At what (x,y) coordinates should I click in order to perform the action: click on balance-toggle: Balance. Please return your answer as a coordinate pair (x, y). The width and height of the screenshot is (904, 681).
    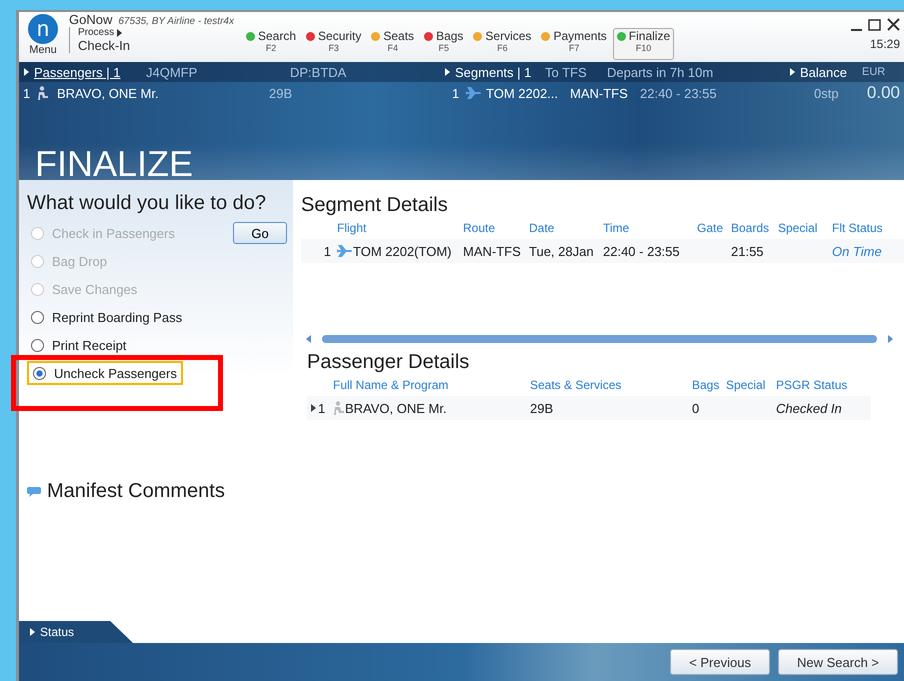
    Looking at the image, I should click on (831, 72).